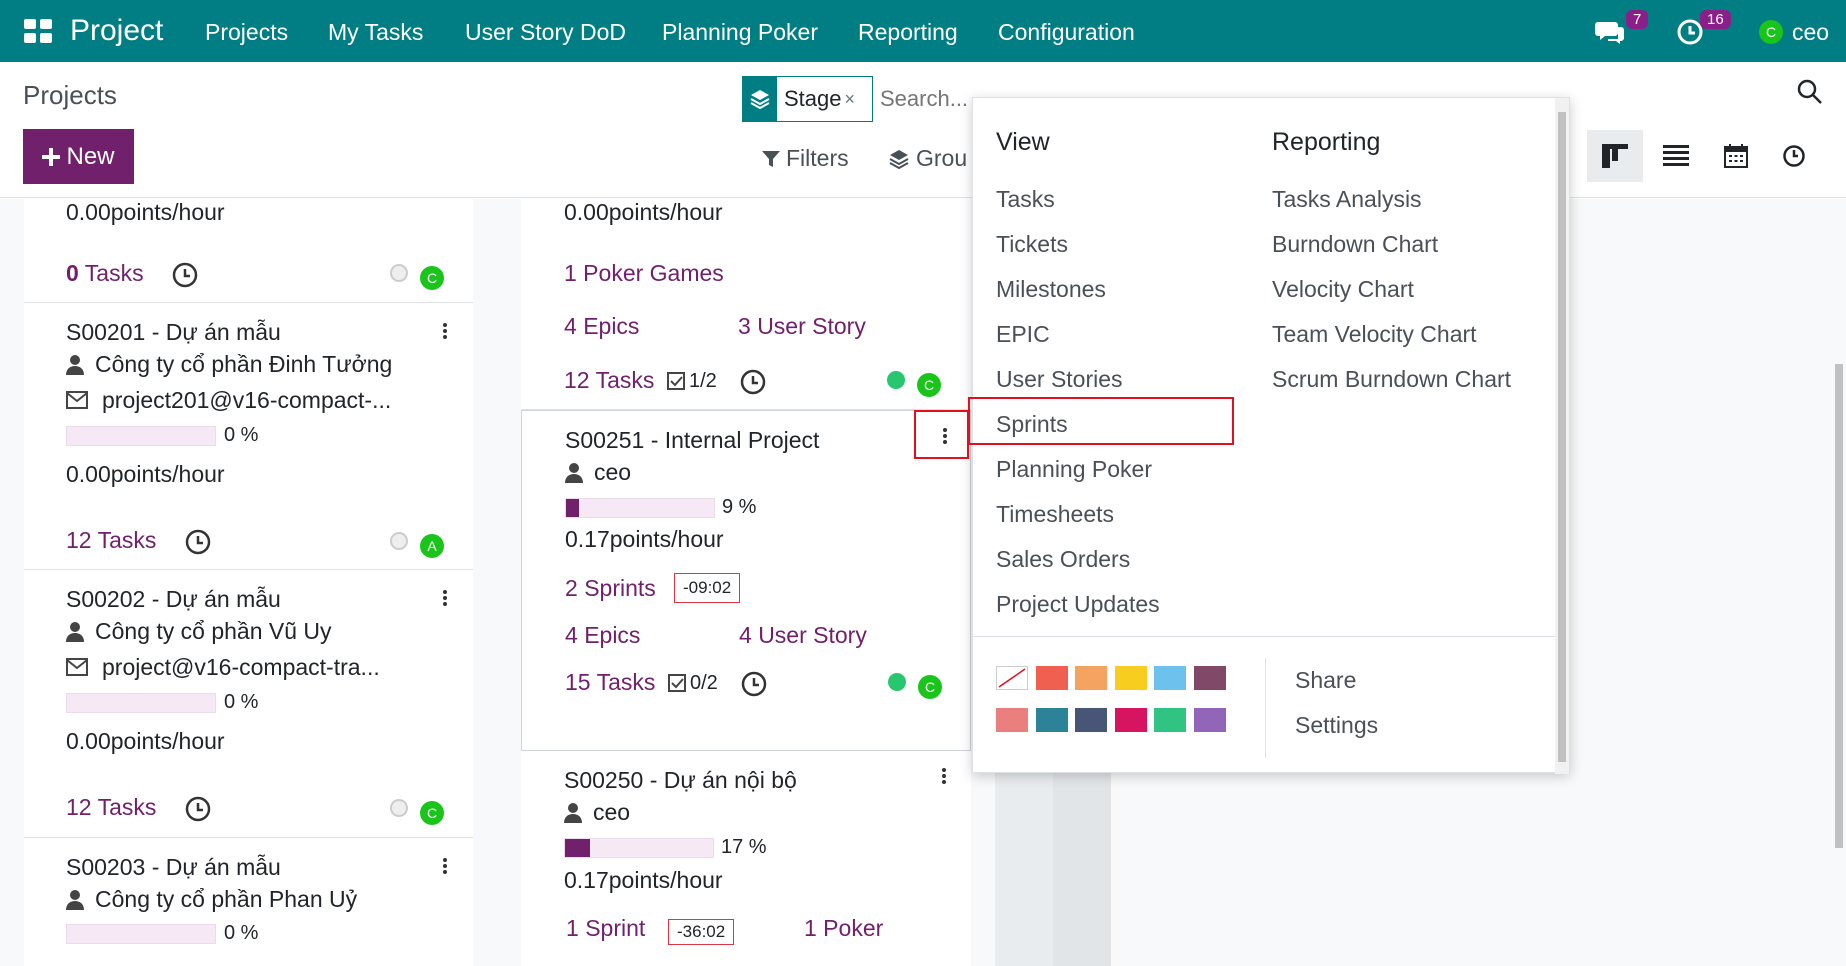 The width and height of the screenshot is (1846, 966). I want to click on menu-user-story-dod: User Story DoD, so click(545, 32).